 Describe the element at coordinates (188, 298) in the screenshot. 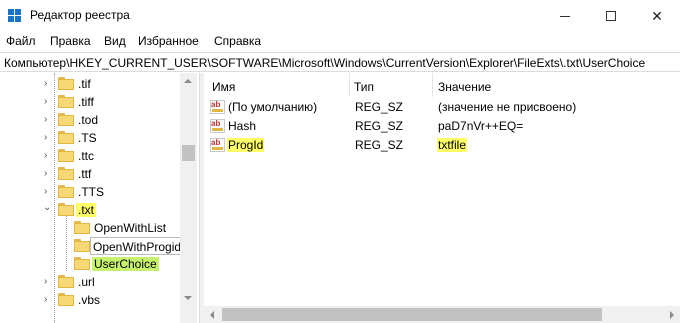

I see `scroll-down-icon` at that location.